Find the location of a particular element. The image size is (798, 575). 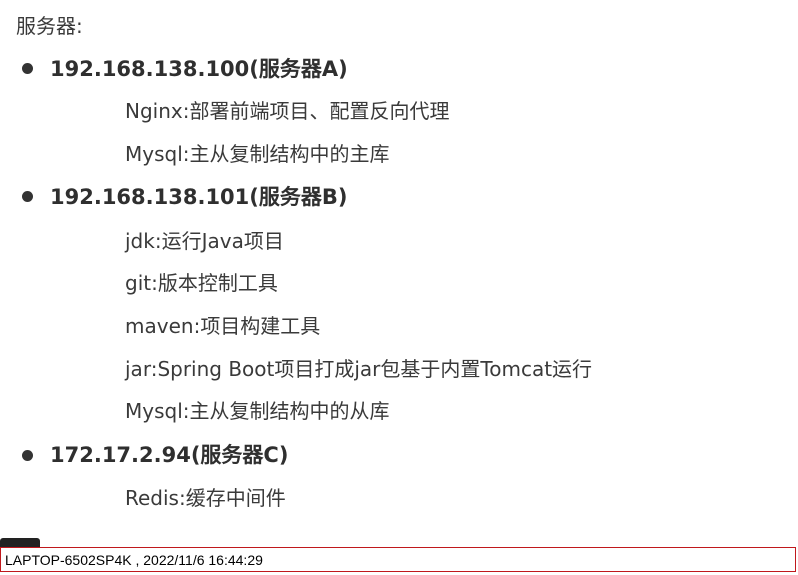

service-item: jar:Spring Boot项目打成jar包基于内置Tomcat运行 is located at coordinates (358, 369).